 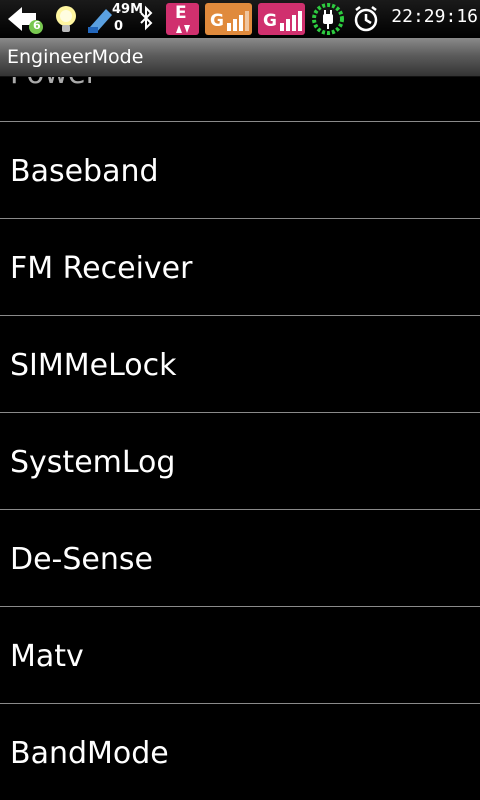 What do you see at coordinates (240, 266) in the screenshot?
I see `list-item-fm-receiver: FM Receiver` at bounding box center [240, 266].